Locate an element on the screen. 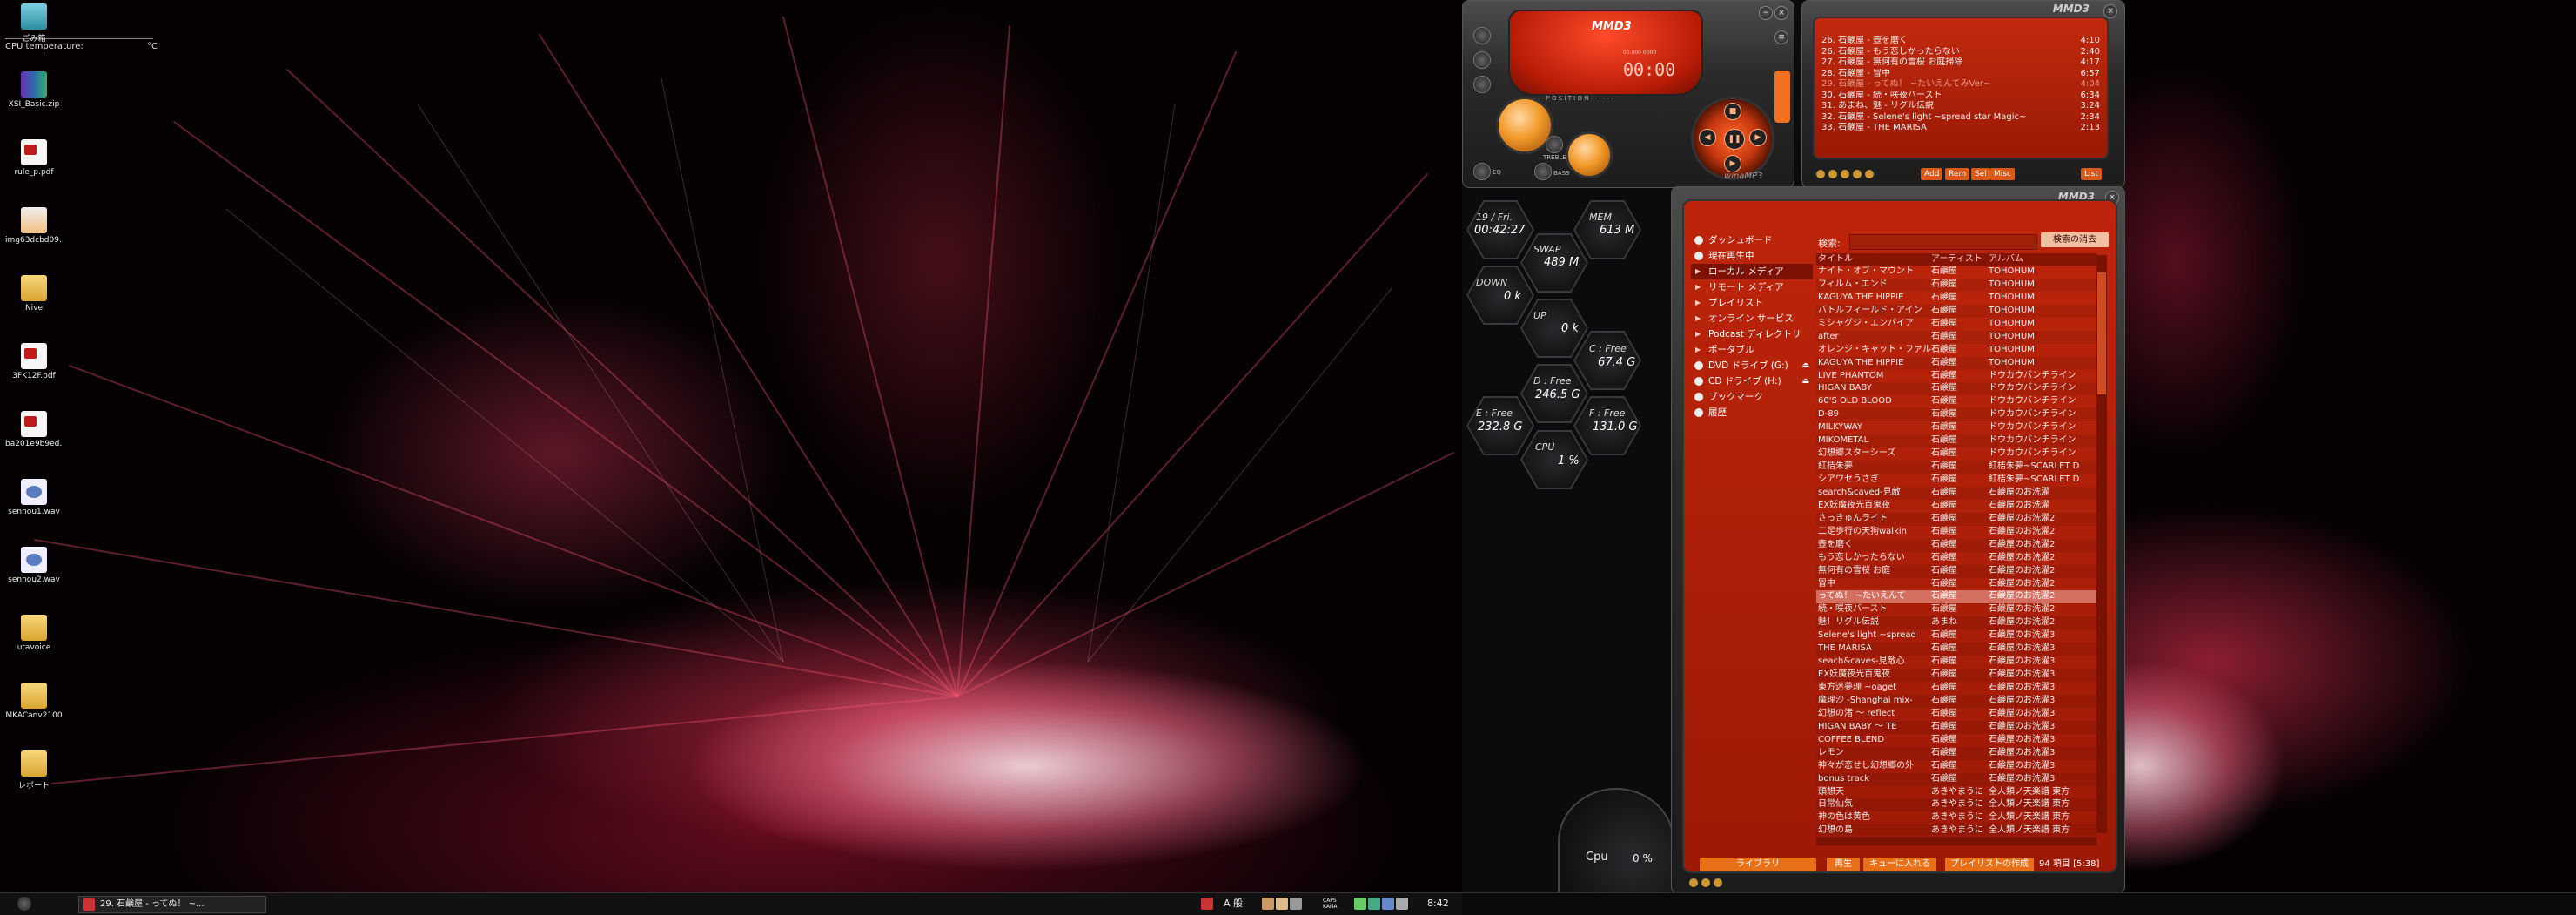 Image resolution: width=2576 pixels, height=915 pixels. table-row: 二足歩行の天狗walkin 石鹸屋 石鹸屋のお洗濯2 is located at coordinates (1956, 533).